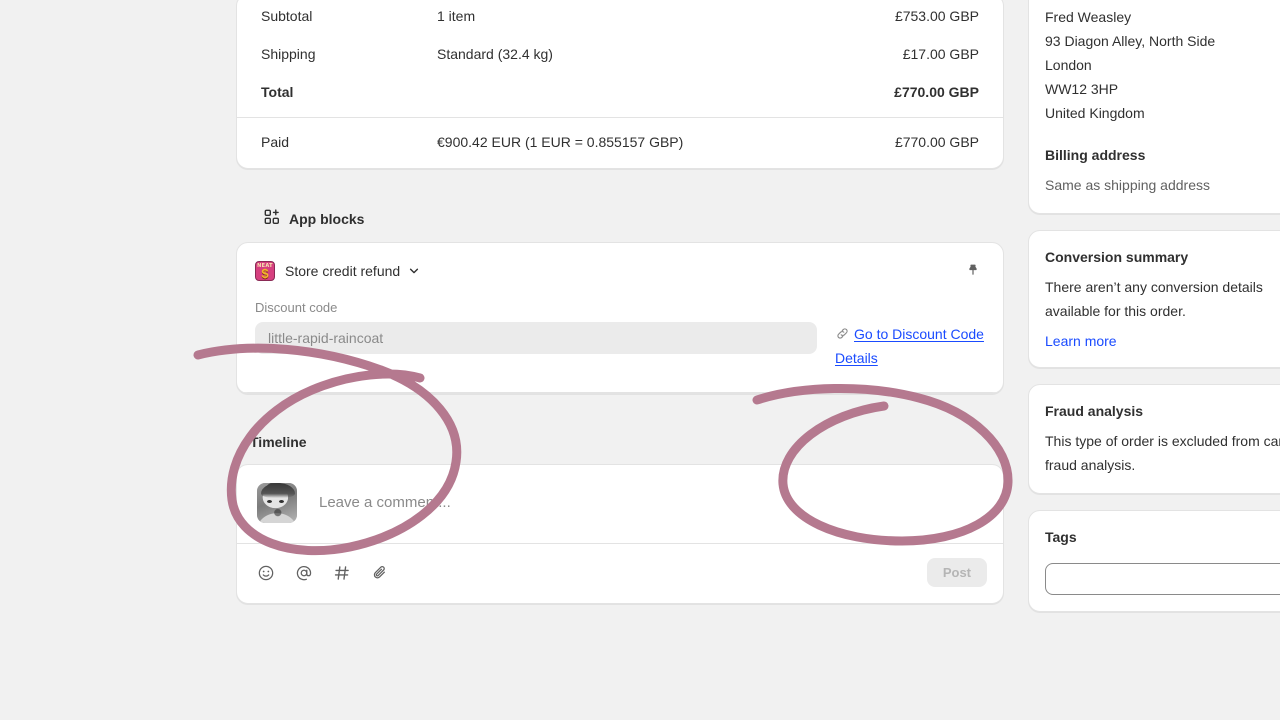  What do you see at coordinates (456, 16) in the screenshot?
I see `summary-detail: 1 item` at bounding box center [456, 16].